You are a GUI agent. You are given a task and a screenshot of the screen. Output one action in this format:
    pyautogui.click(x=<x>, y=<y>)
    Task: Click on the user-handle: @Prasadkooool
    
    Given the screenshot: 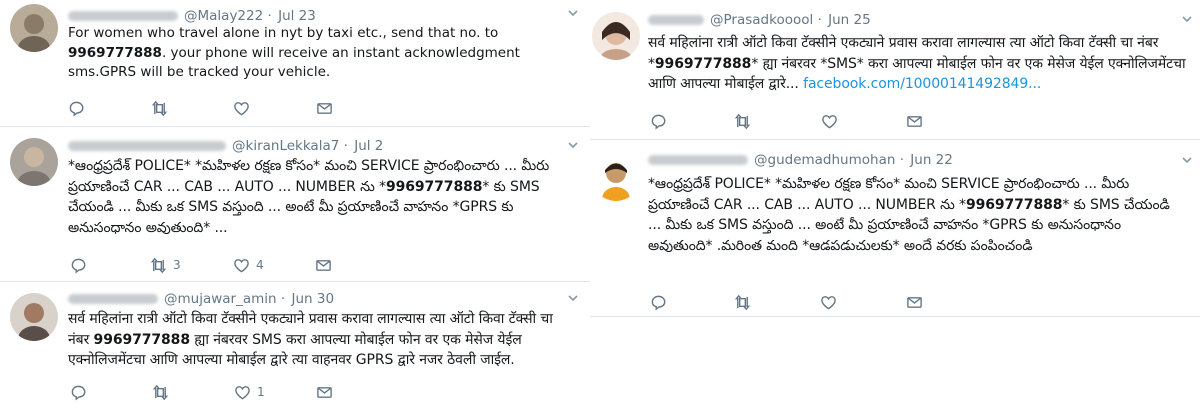 What is the action you would take?
    pyautogui.click(x=761, y=20)
    